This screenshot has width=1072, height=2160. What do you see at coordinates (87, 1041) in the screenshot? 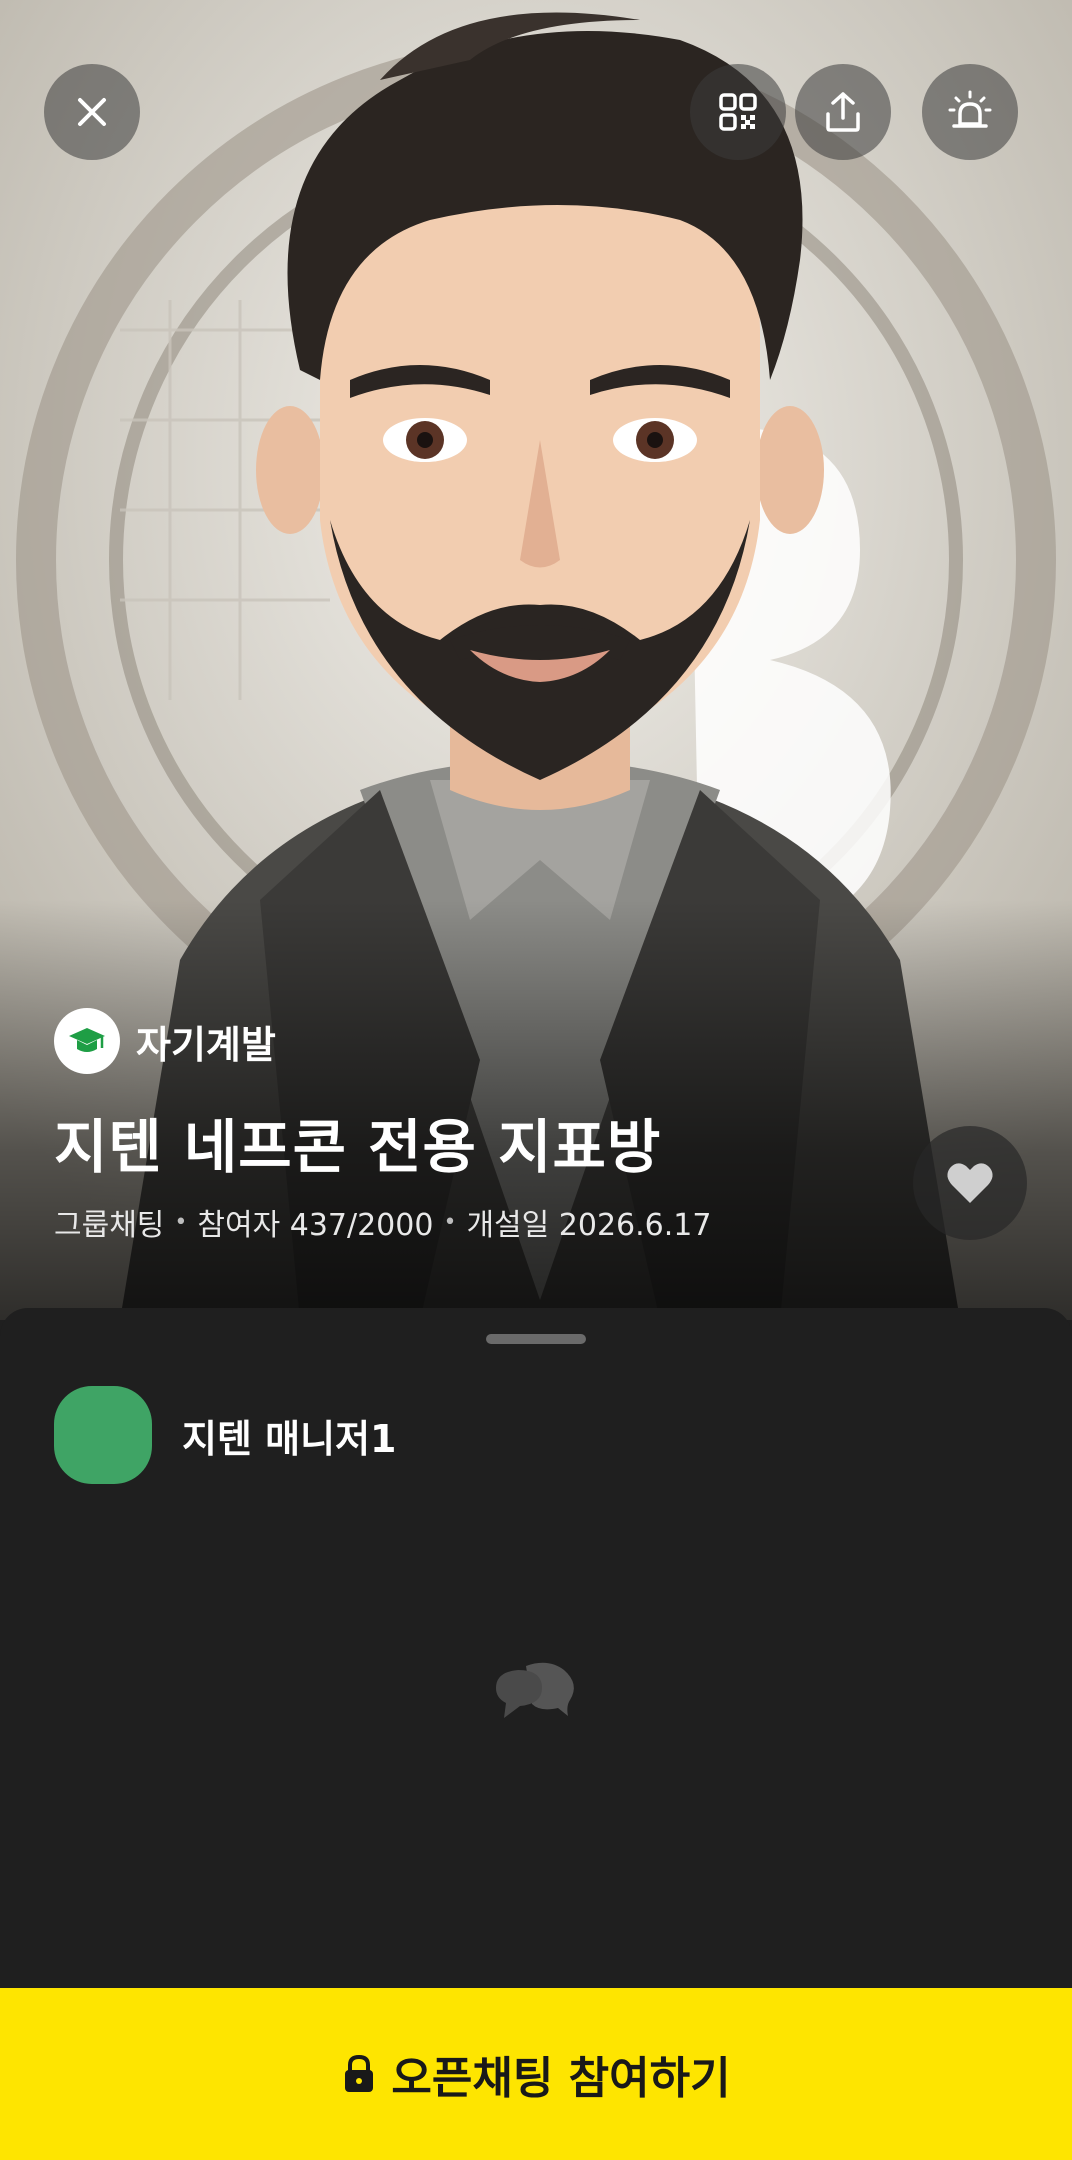
I see `graduation-cap-icon` at bounding box center [87, 1041].